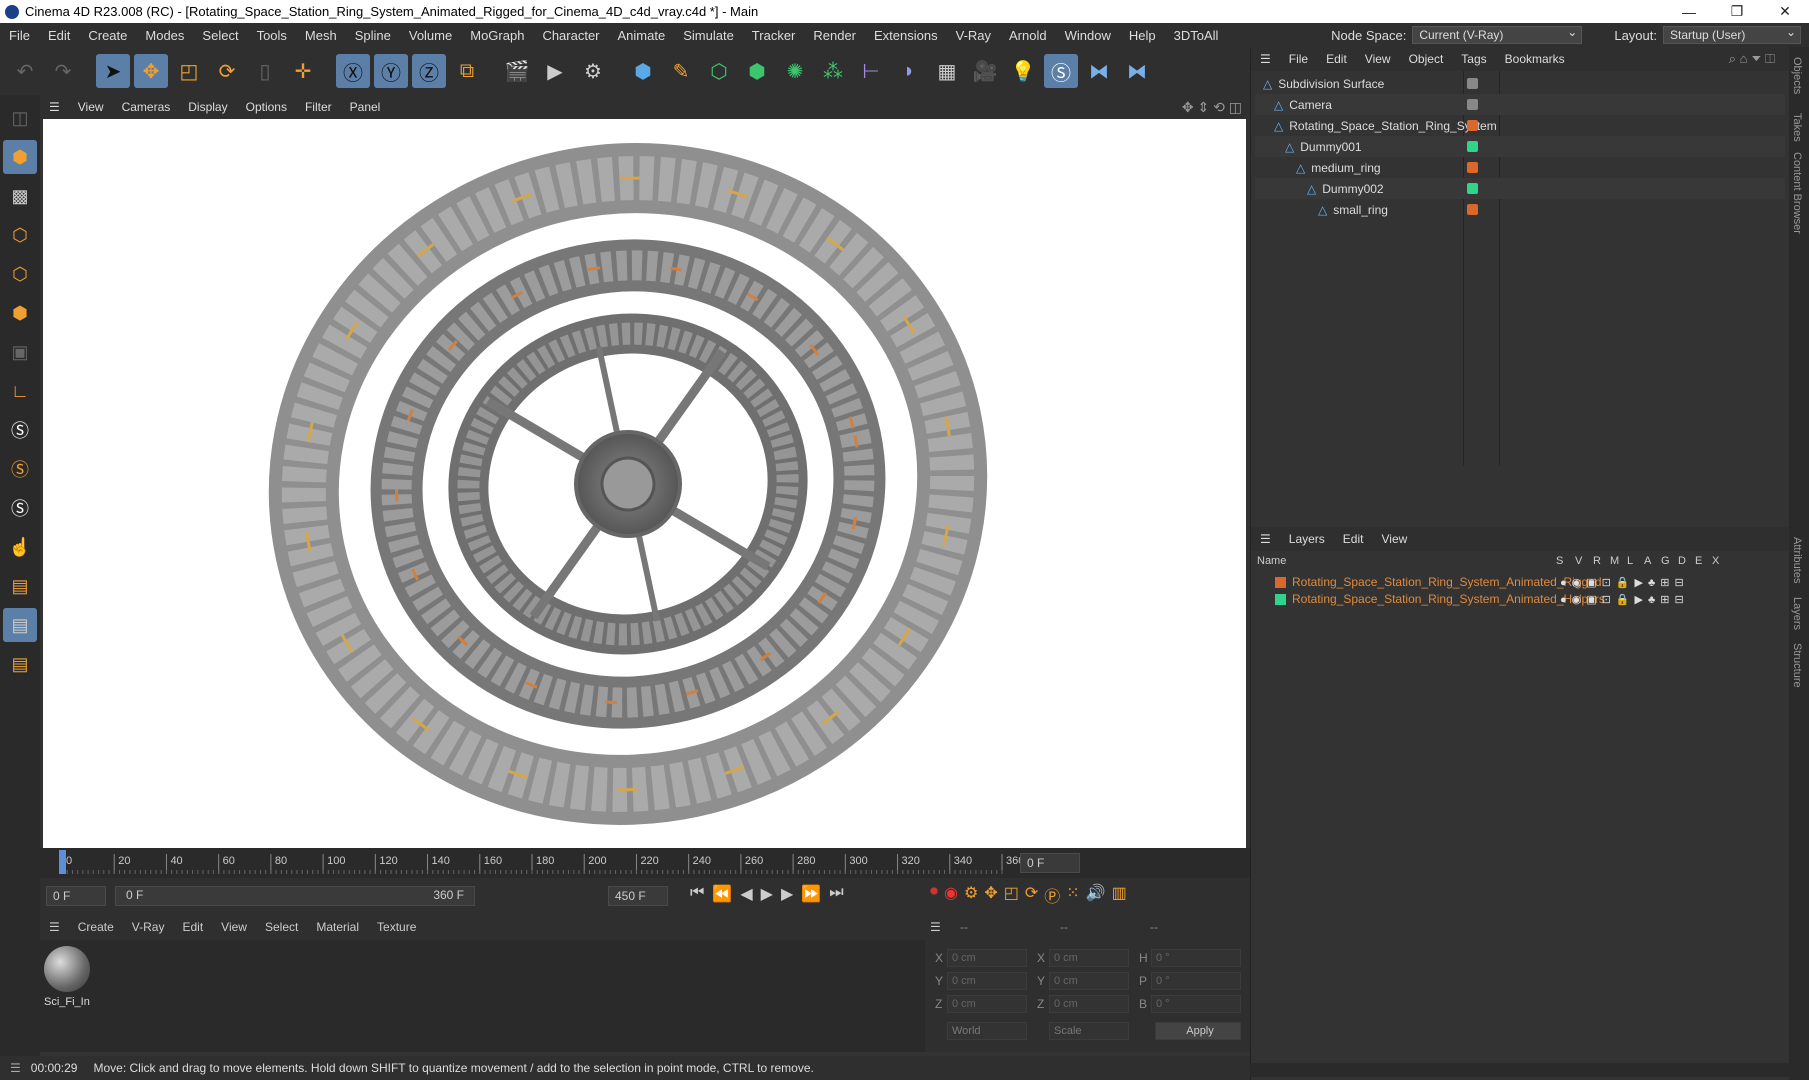 The width and height of the screenshot is (1809, 1080). What do you see at coordinates (107, 35) in the screenshot?
I see `menu-create: Create` at bounding box center [107, 35].